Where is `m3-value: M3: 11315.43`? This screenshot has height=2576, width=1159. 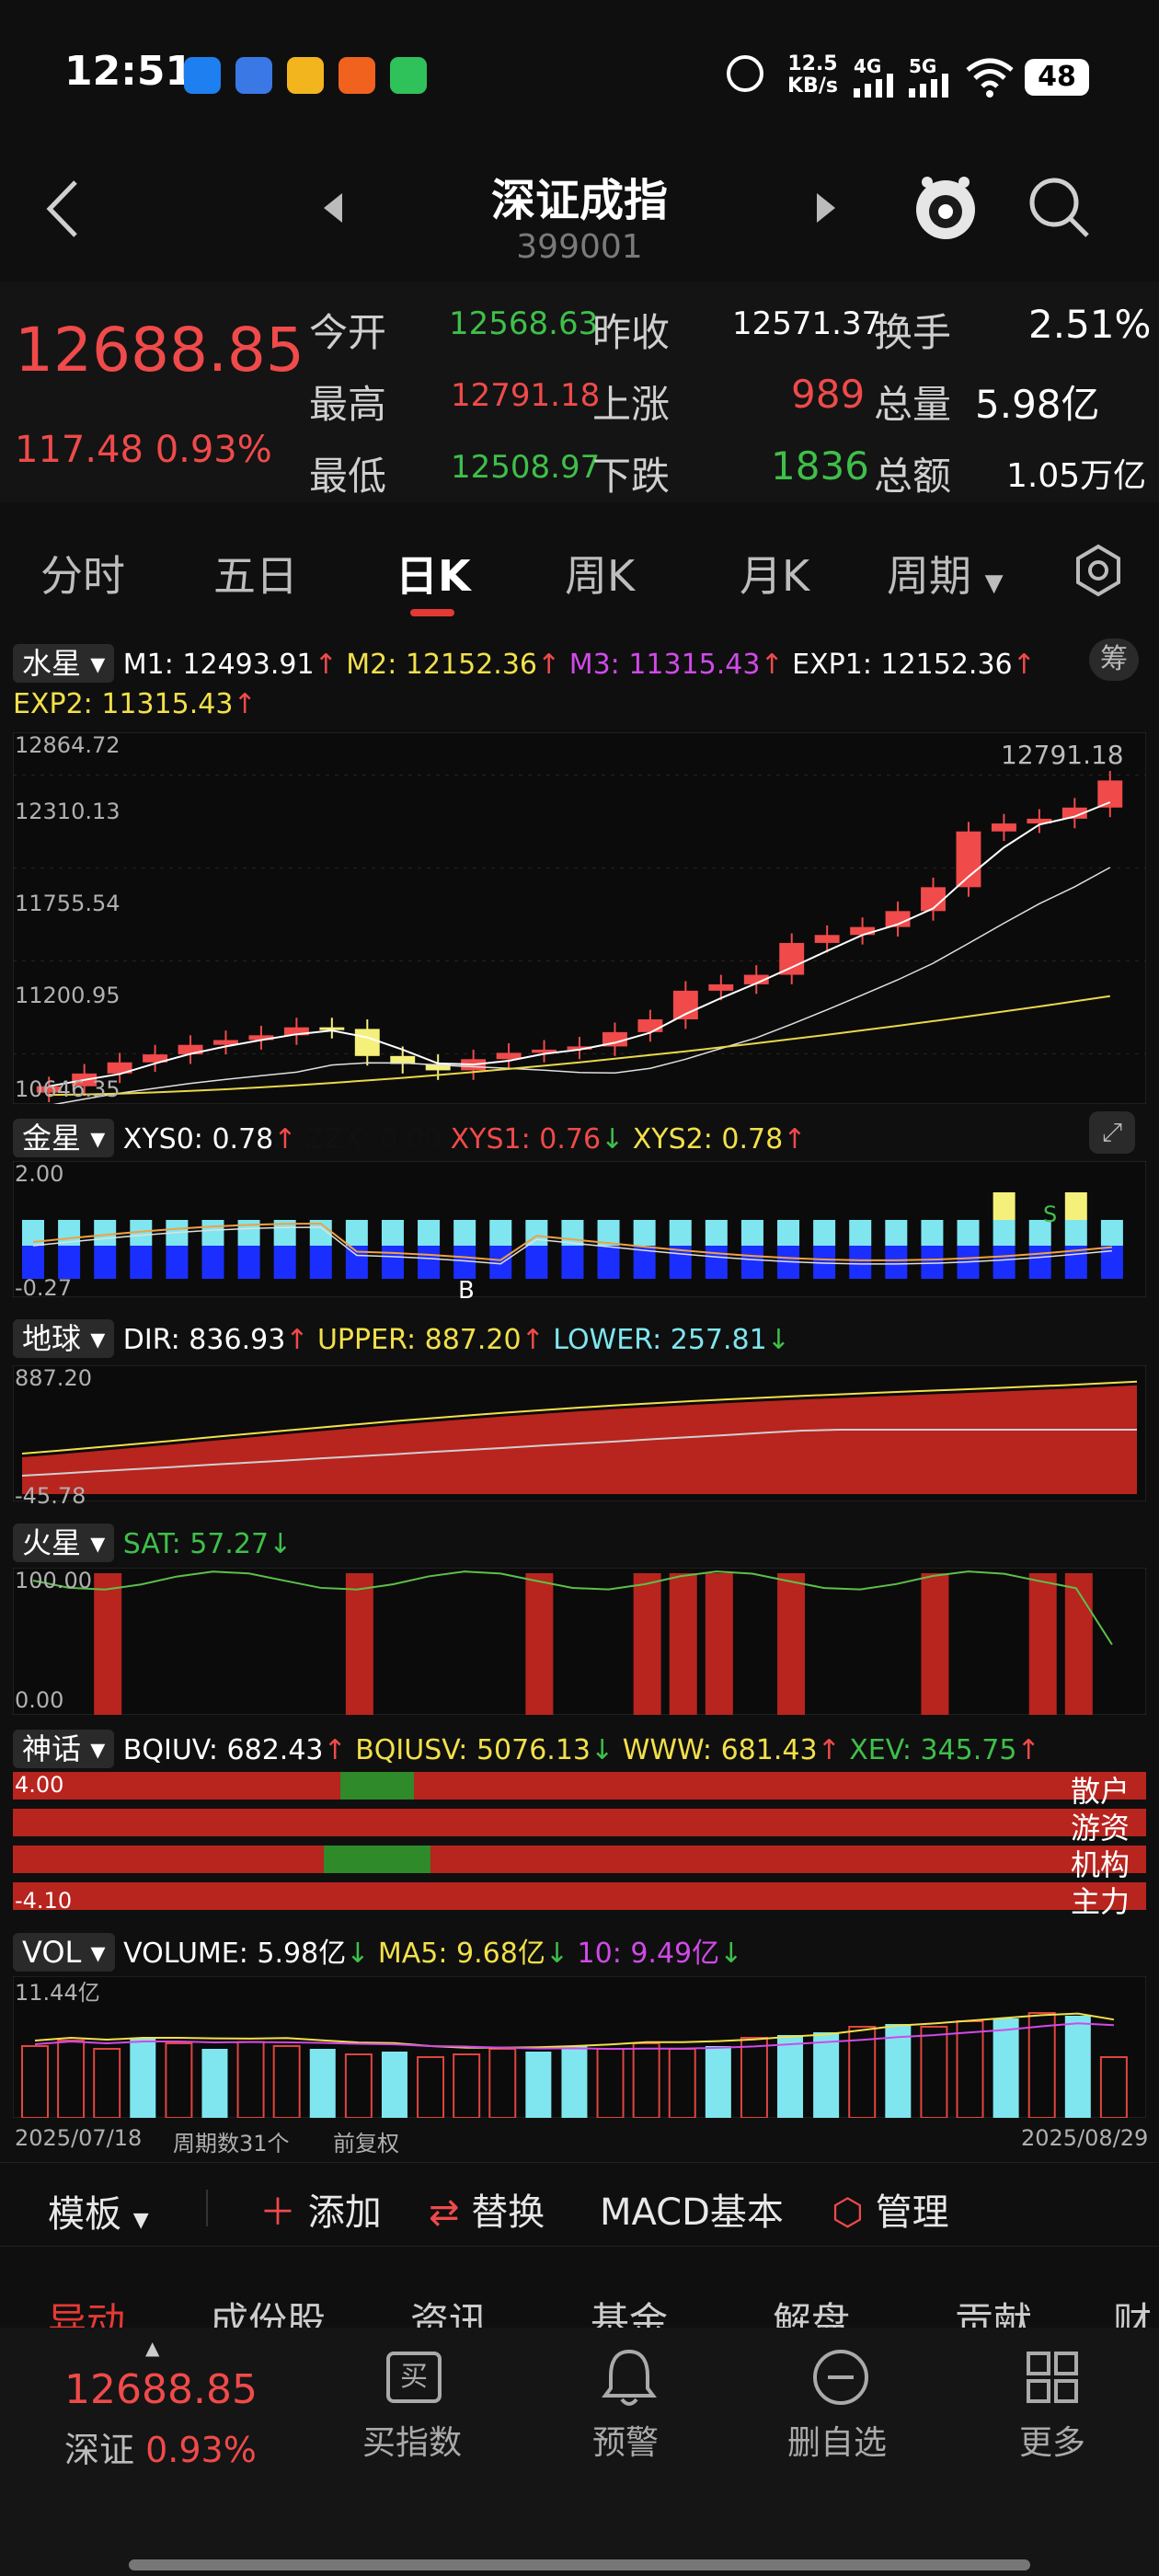
m3-value: M3: 11315.43 is located at coordinates (664, 665).